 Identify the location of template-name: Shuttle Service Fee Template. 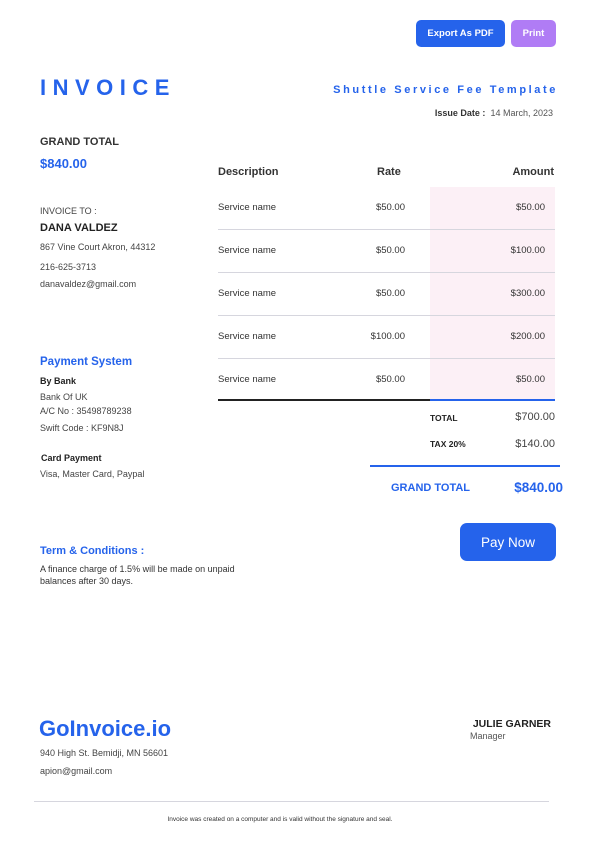
(445, 90).